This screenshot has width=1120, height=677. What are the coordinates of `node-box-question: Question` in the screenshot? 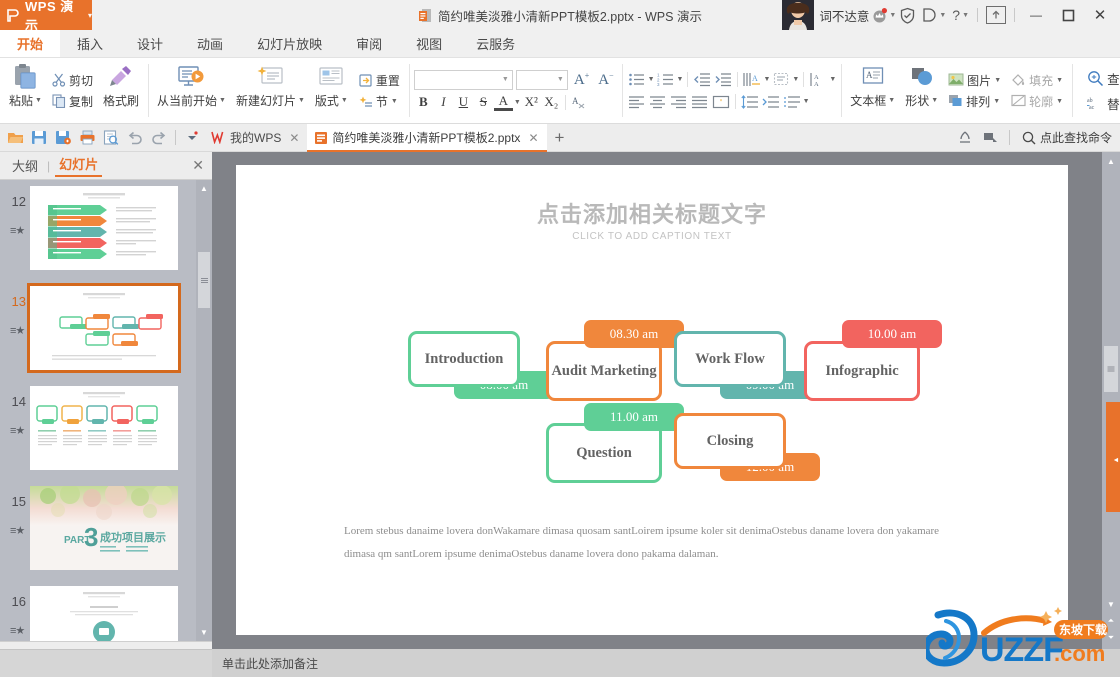 It's located at (604, 453).